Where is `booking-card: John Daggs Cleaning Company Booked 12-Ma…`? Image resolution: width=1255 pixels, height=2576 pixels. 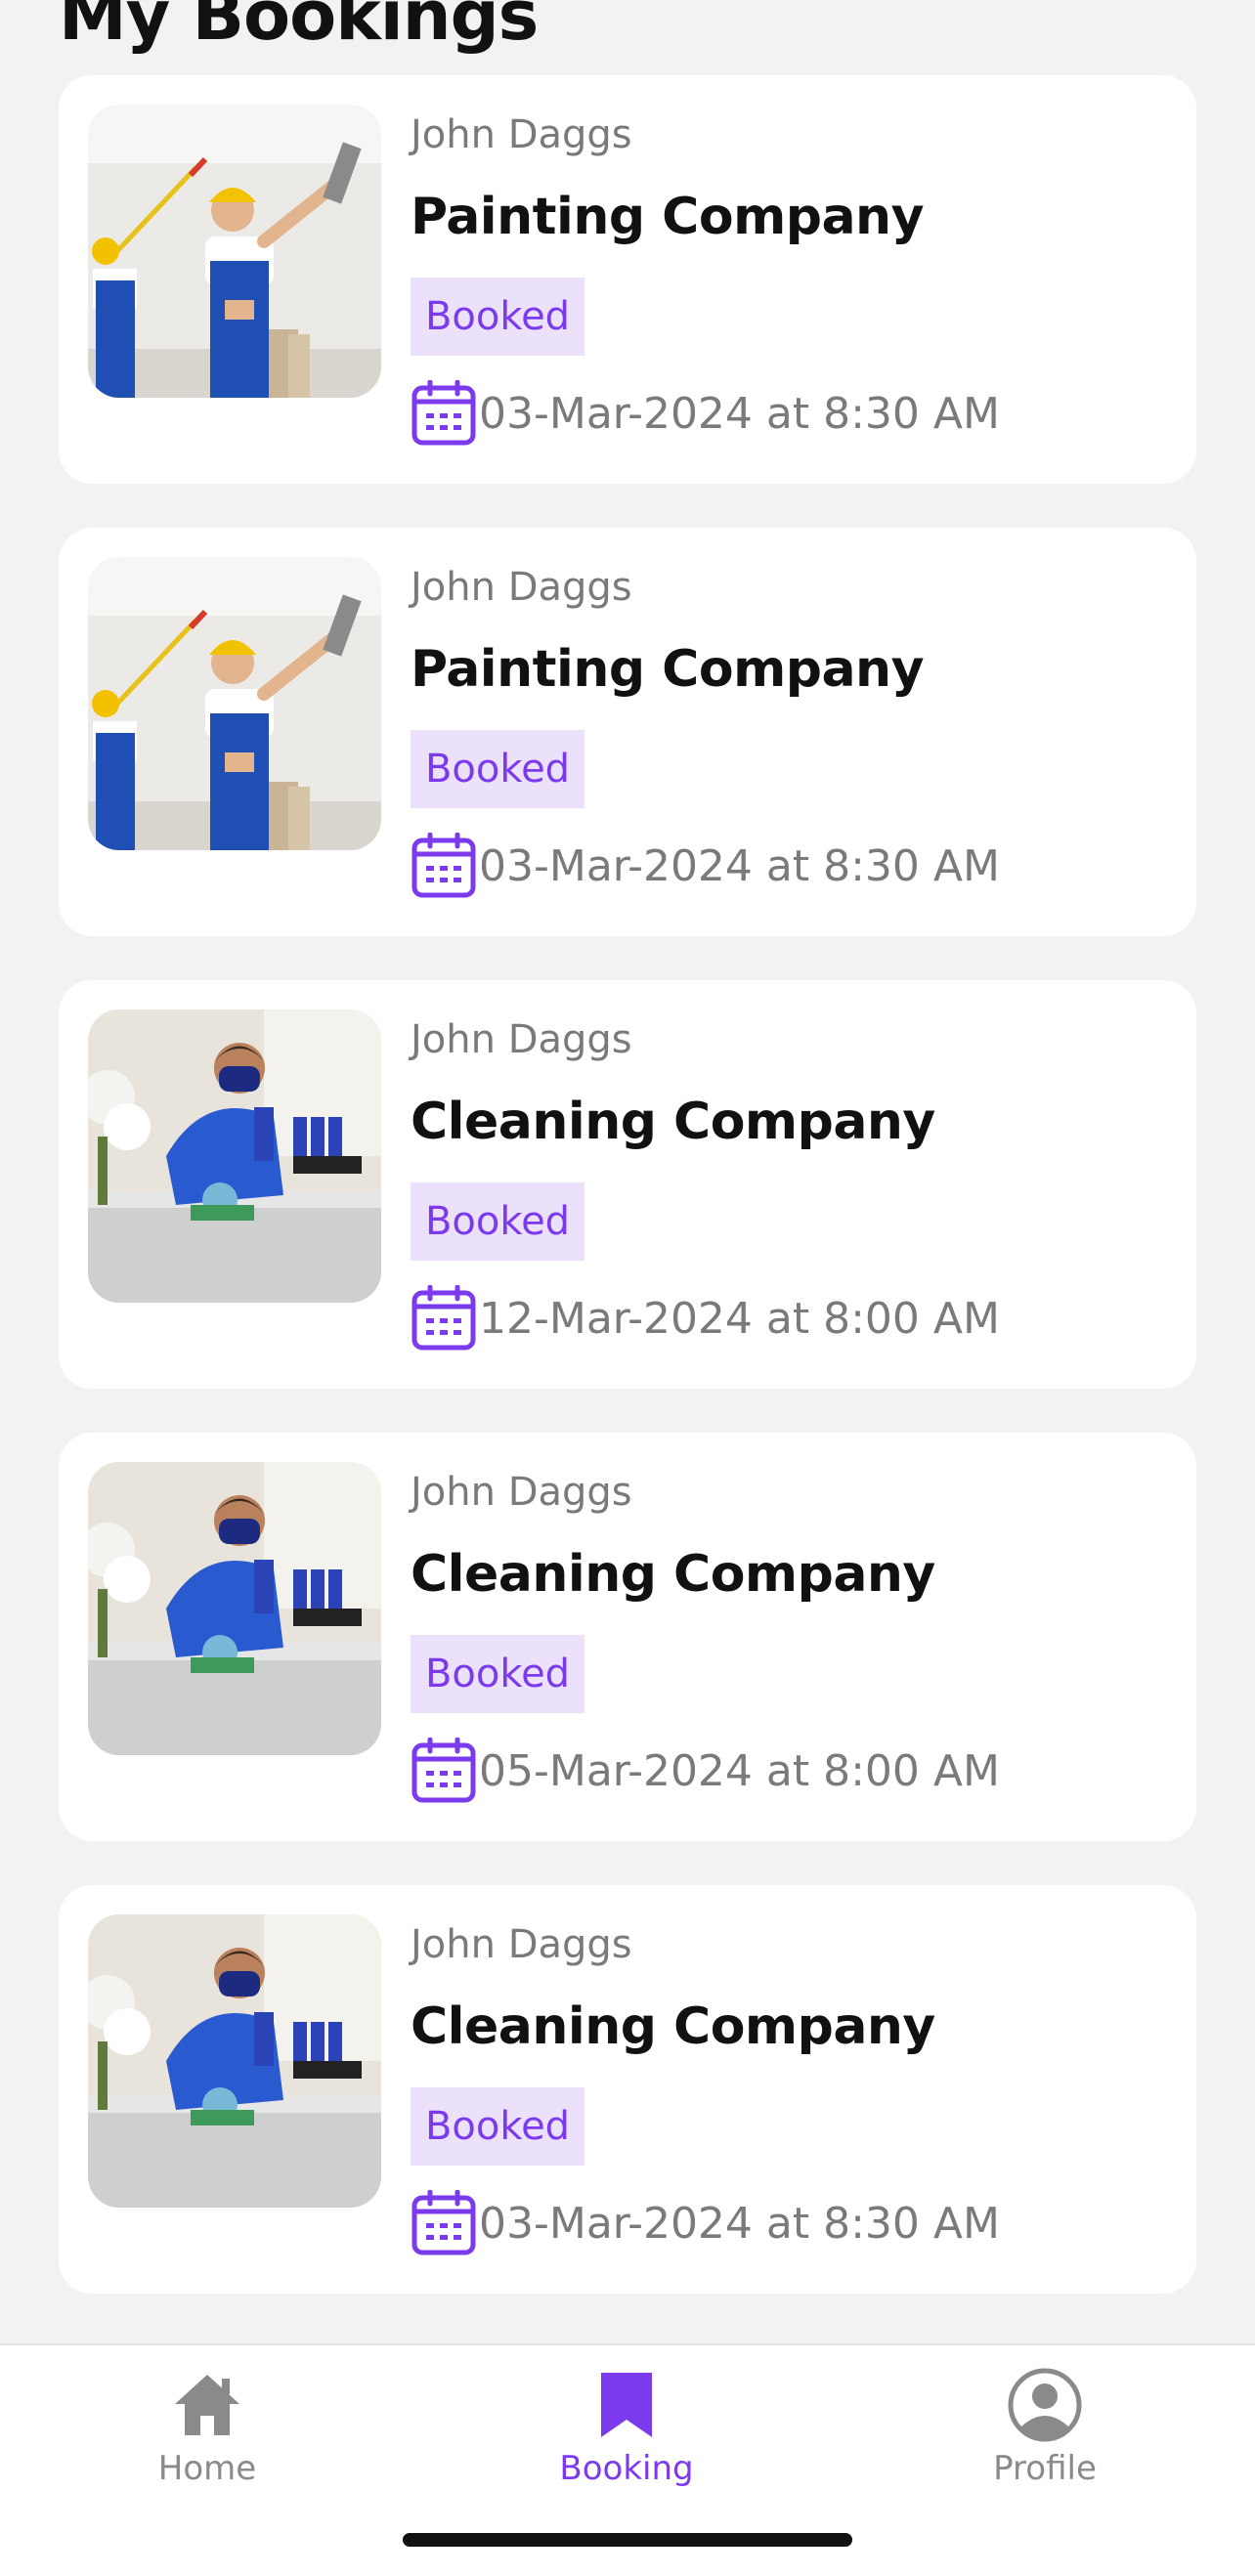
booking-card: John Daggs Cleaning Company Booked 12-Ma… is located at coordinates (627, 1184).